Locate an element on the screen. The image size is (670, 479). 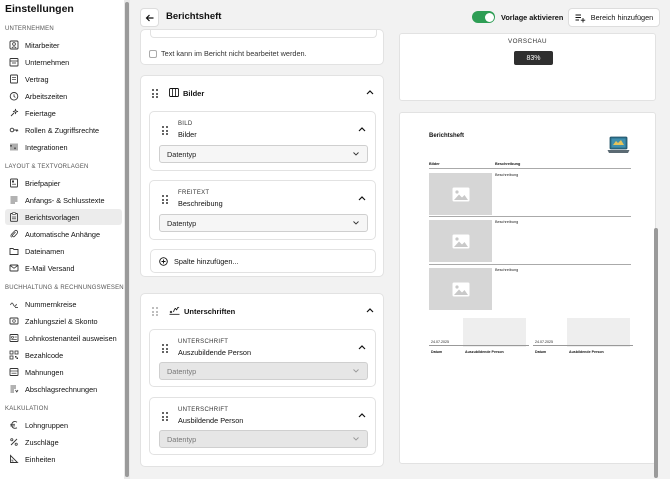
doc-sig-date: 24.07.2025 is located at coordinates (440, 342).